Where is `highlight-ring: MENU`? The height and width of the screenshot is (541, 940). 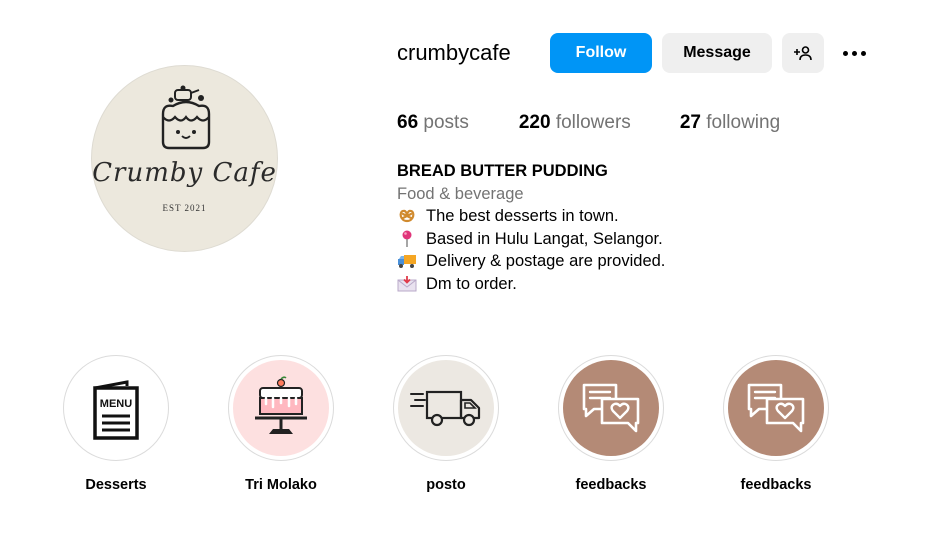
highlight-ring: MENU is located at coordinates (116, 408).